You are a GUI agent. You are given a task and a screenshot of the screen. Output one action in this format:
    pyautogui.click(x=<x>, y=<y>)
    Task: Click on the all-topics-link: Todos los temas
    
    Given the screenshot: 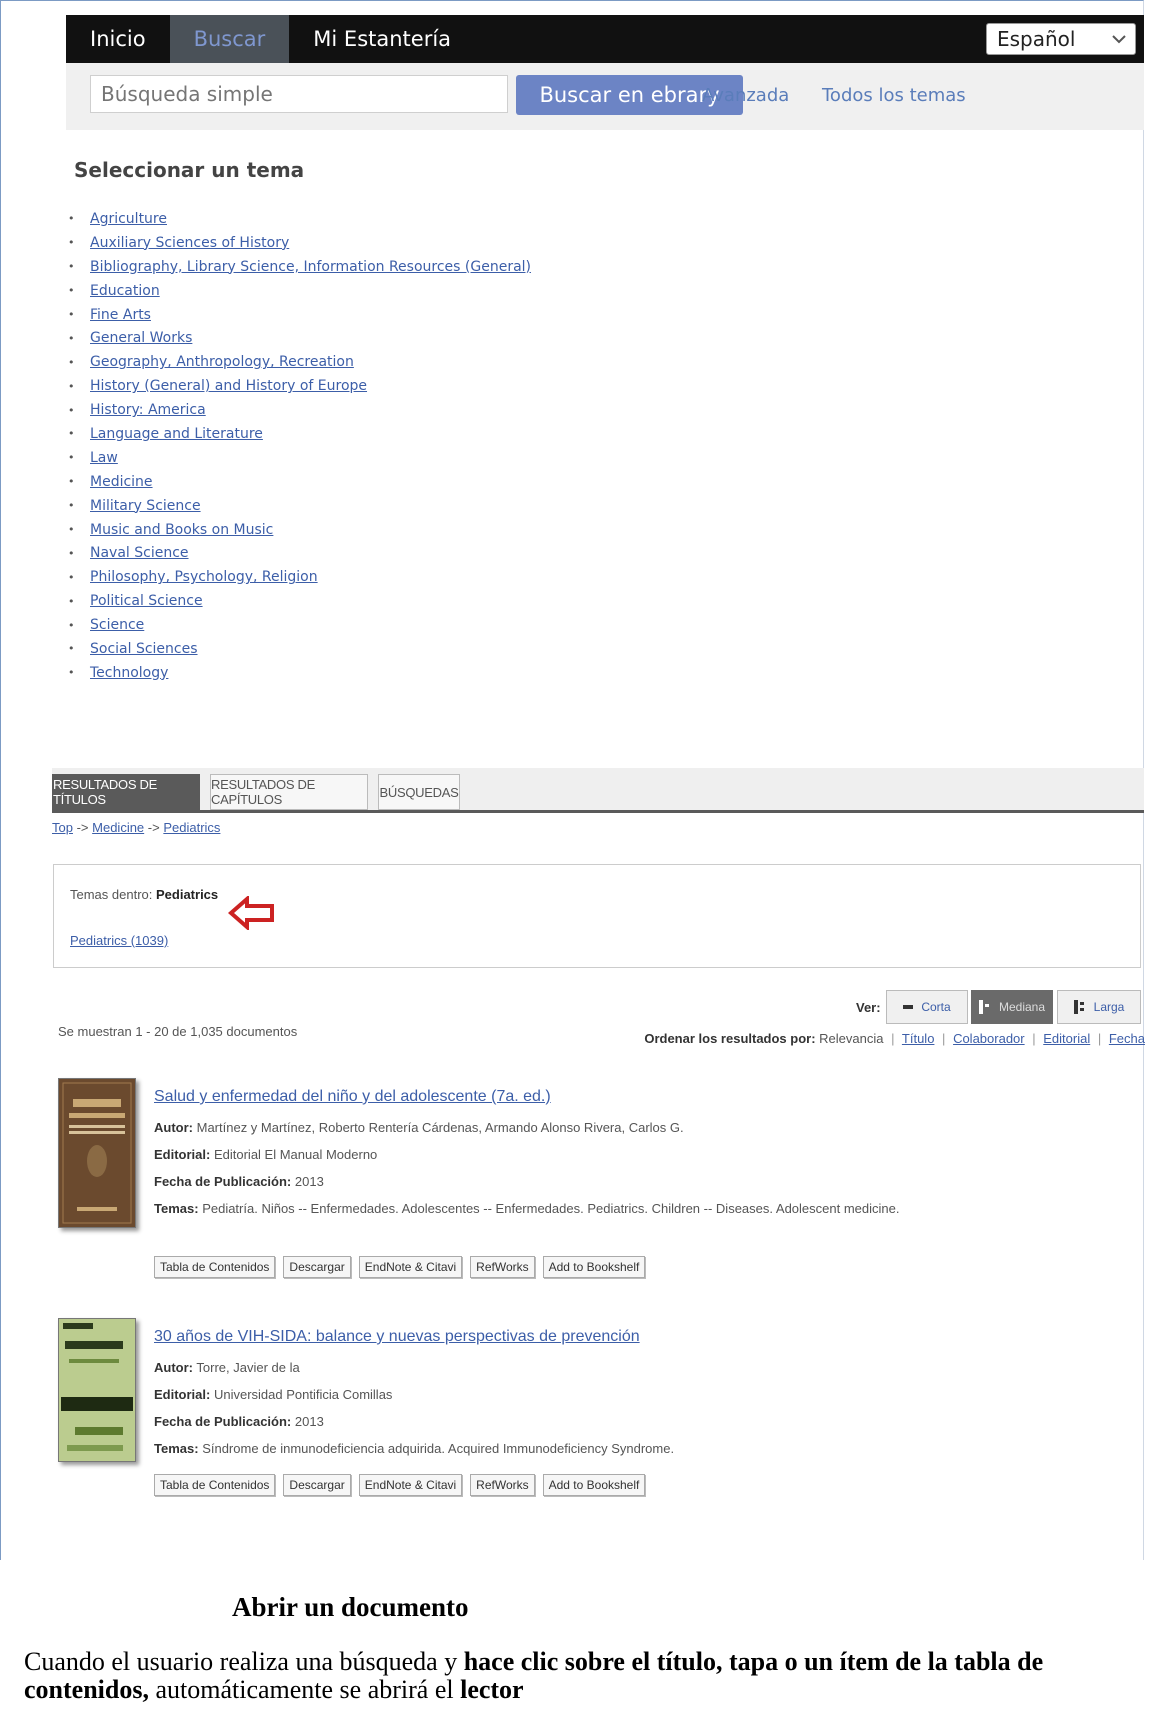 What is the action you would take?
    pyautogui.click(x=894, y=95)
    